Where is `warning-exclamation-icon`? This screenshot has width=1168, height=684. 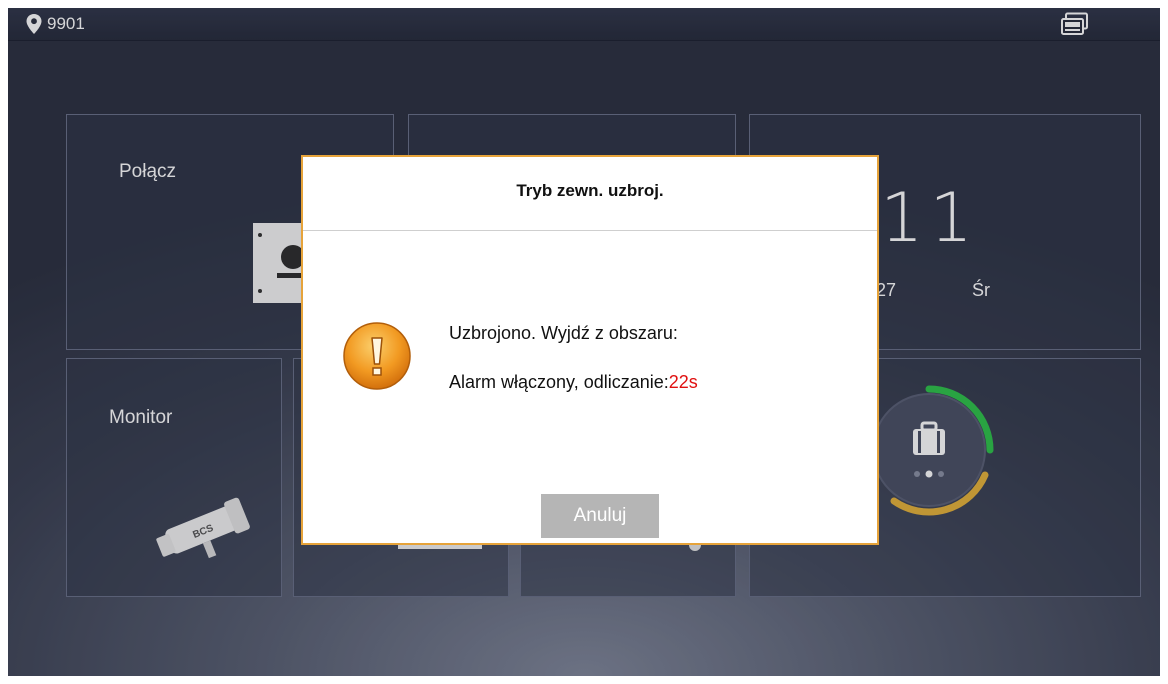 warning-exclamation-icon is located at coordinates (377, 356).